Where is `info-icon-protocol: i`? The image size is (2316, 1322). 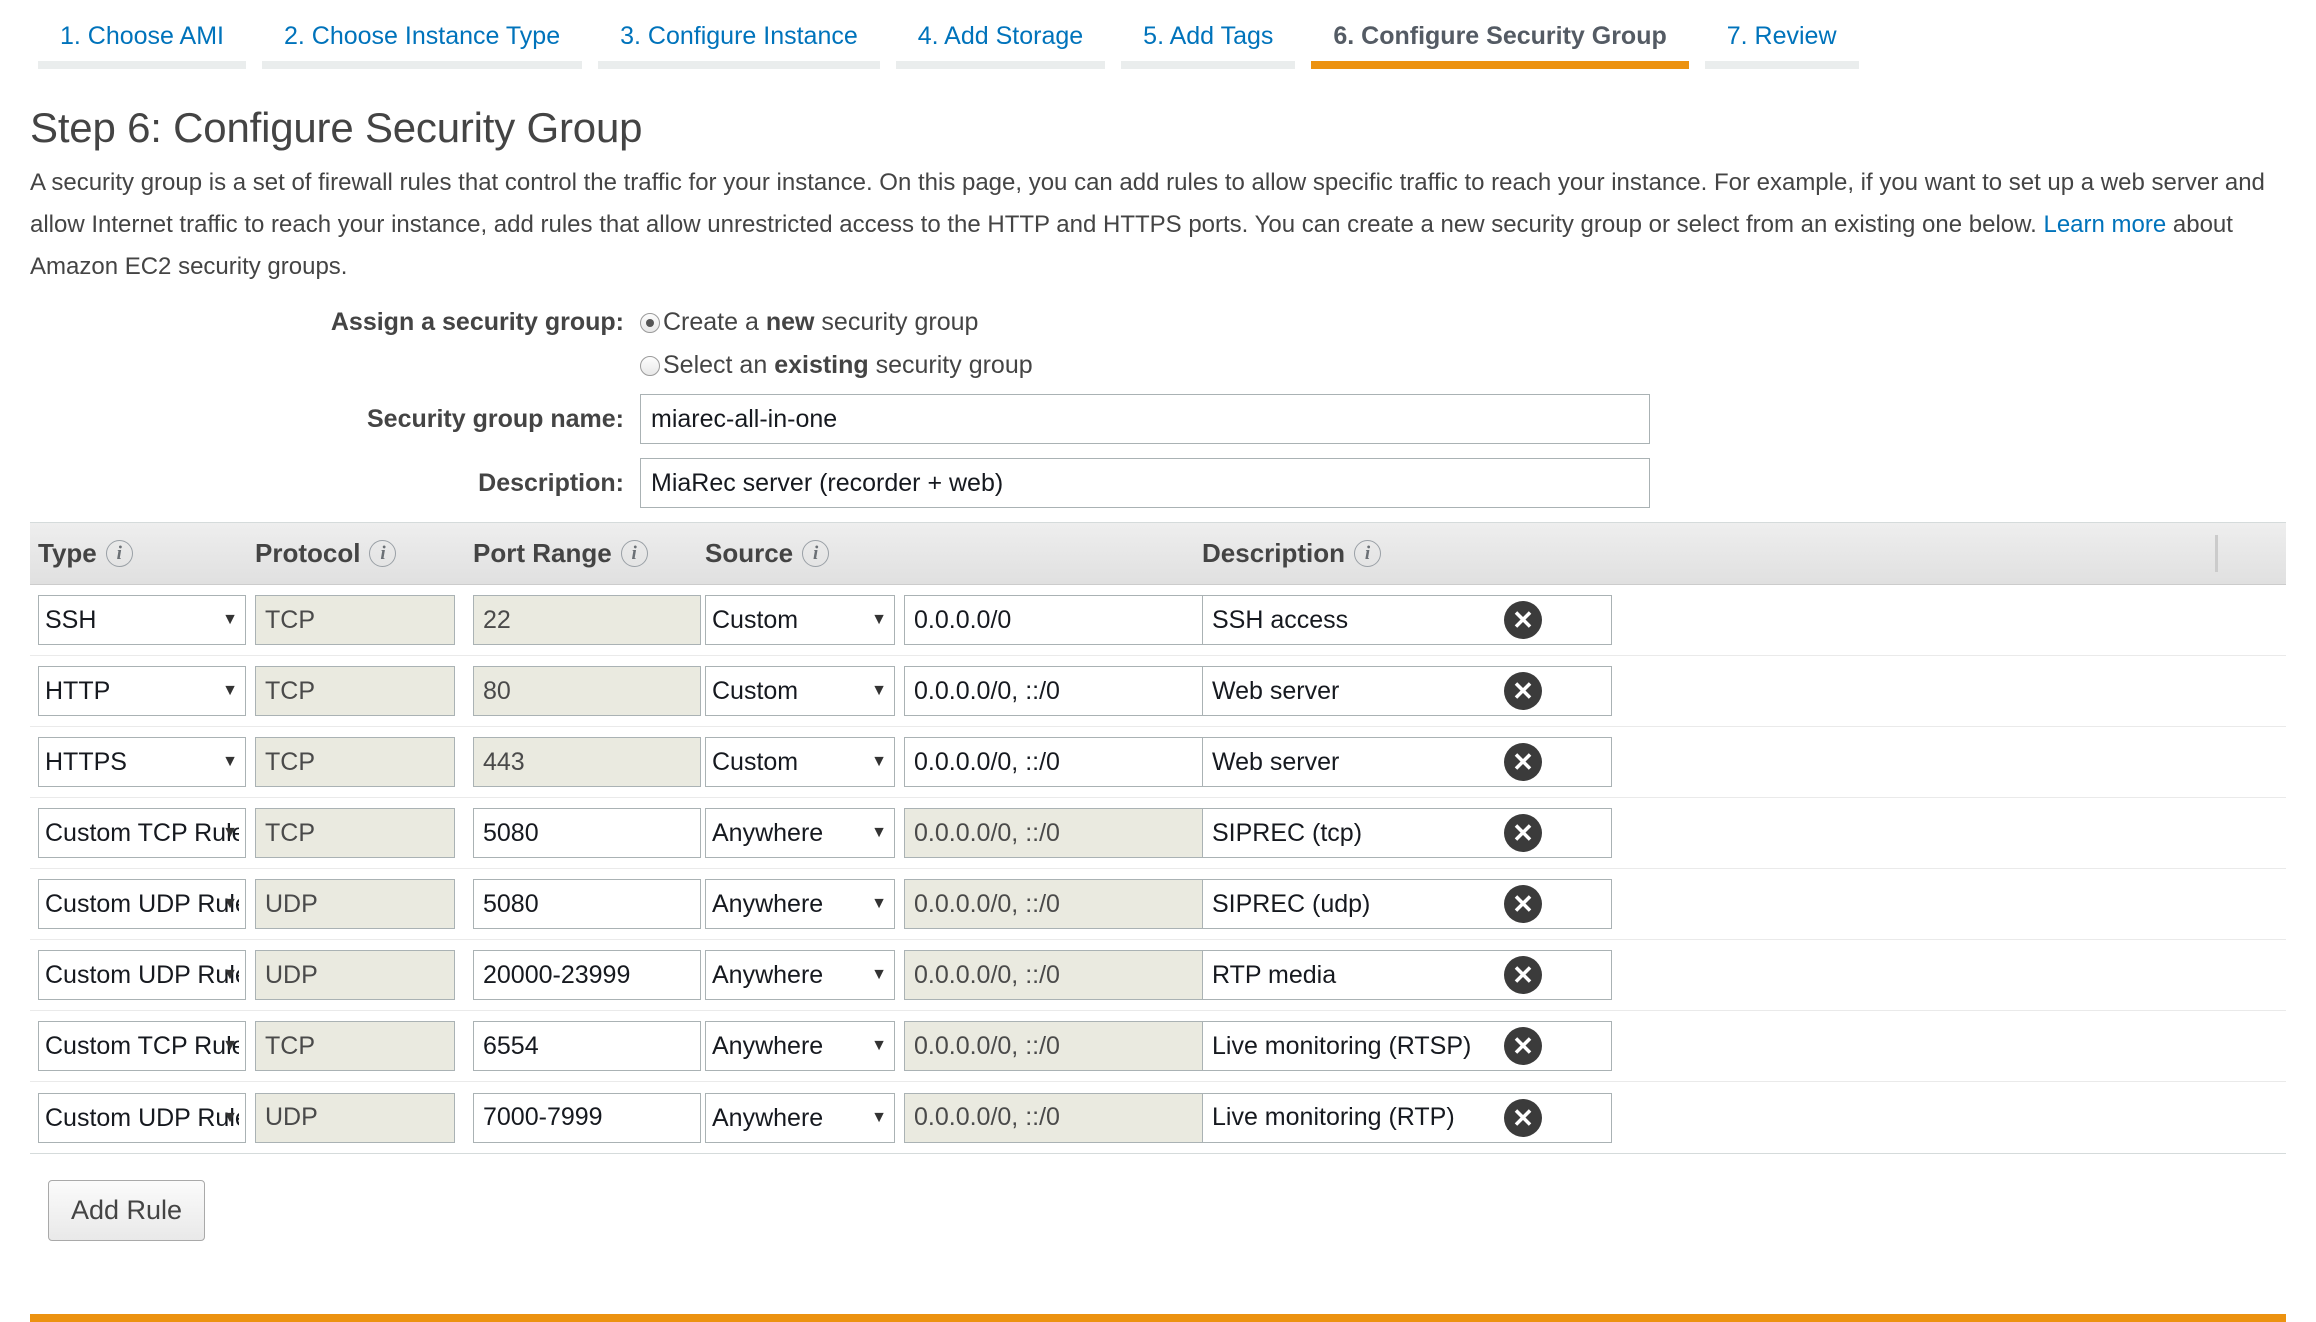 info-icon-protocol: i is located at coordinates (383, 553).